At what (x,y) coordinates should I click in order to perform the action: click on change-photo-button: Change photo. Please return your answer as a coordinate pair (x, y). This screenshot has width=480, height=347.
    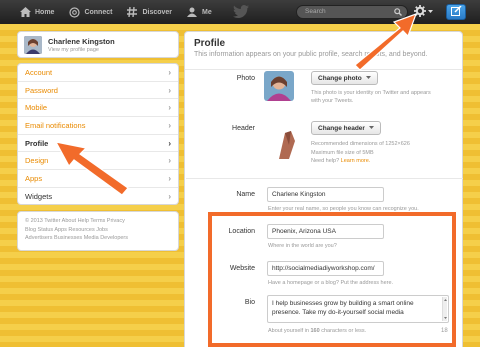
    Looking at the image, I should click on (344, 78).